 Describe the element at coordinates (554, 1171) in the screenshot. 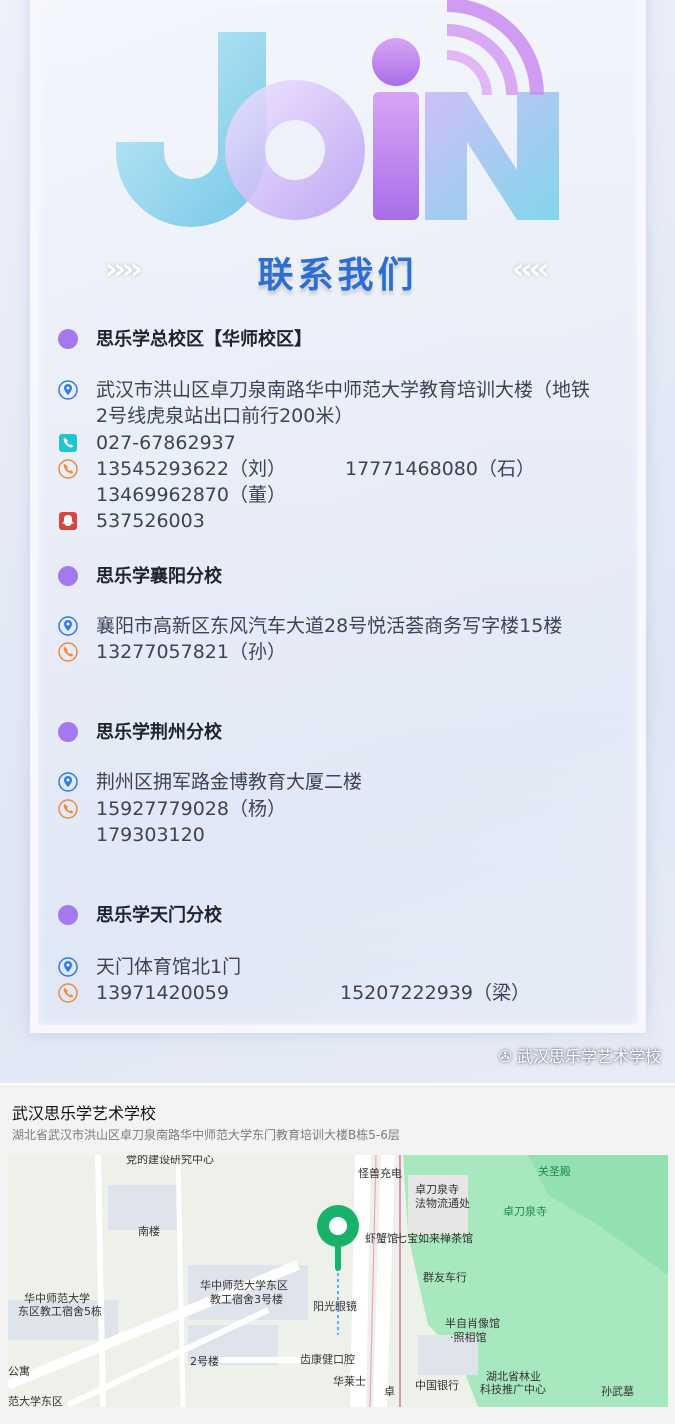

I see `map-label: 关圣殿` at that location.